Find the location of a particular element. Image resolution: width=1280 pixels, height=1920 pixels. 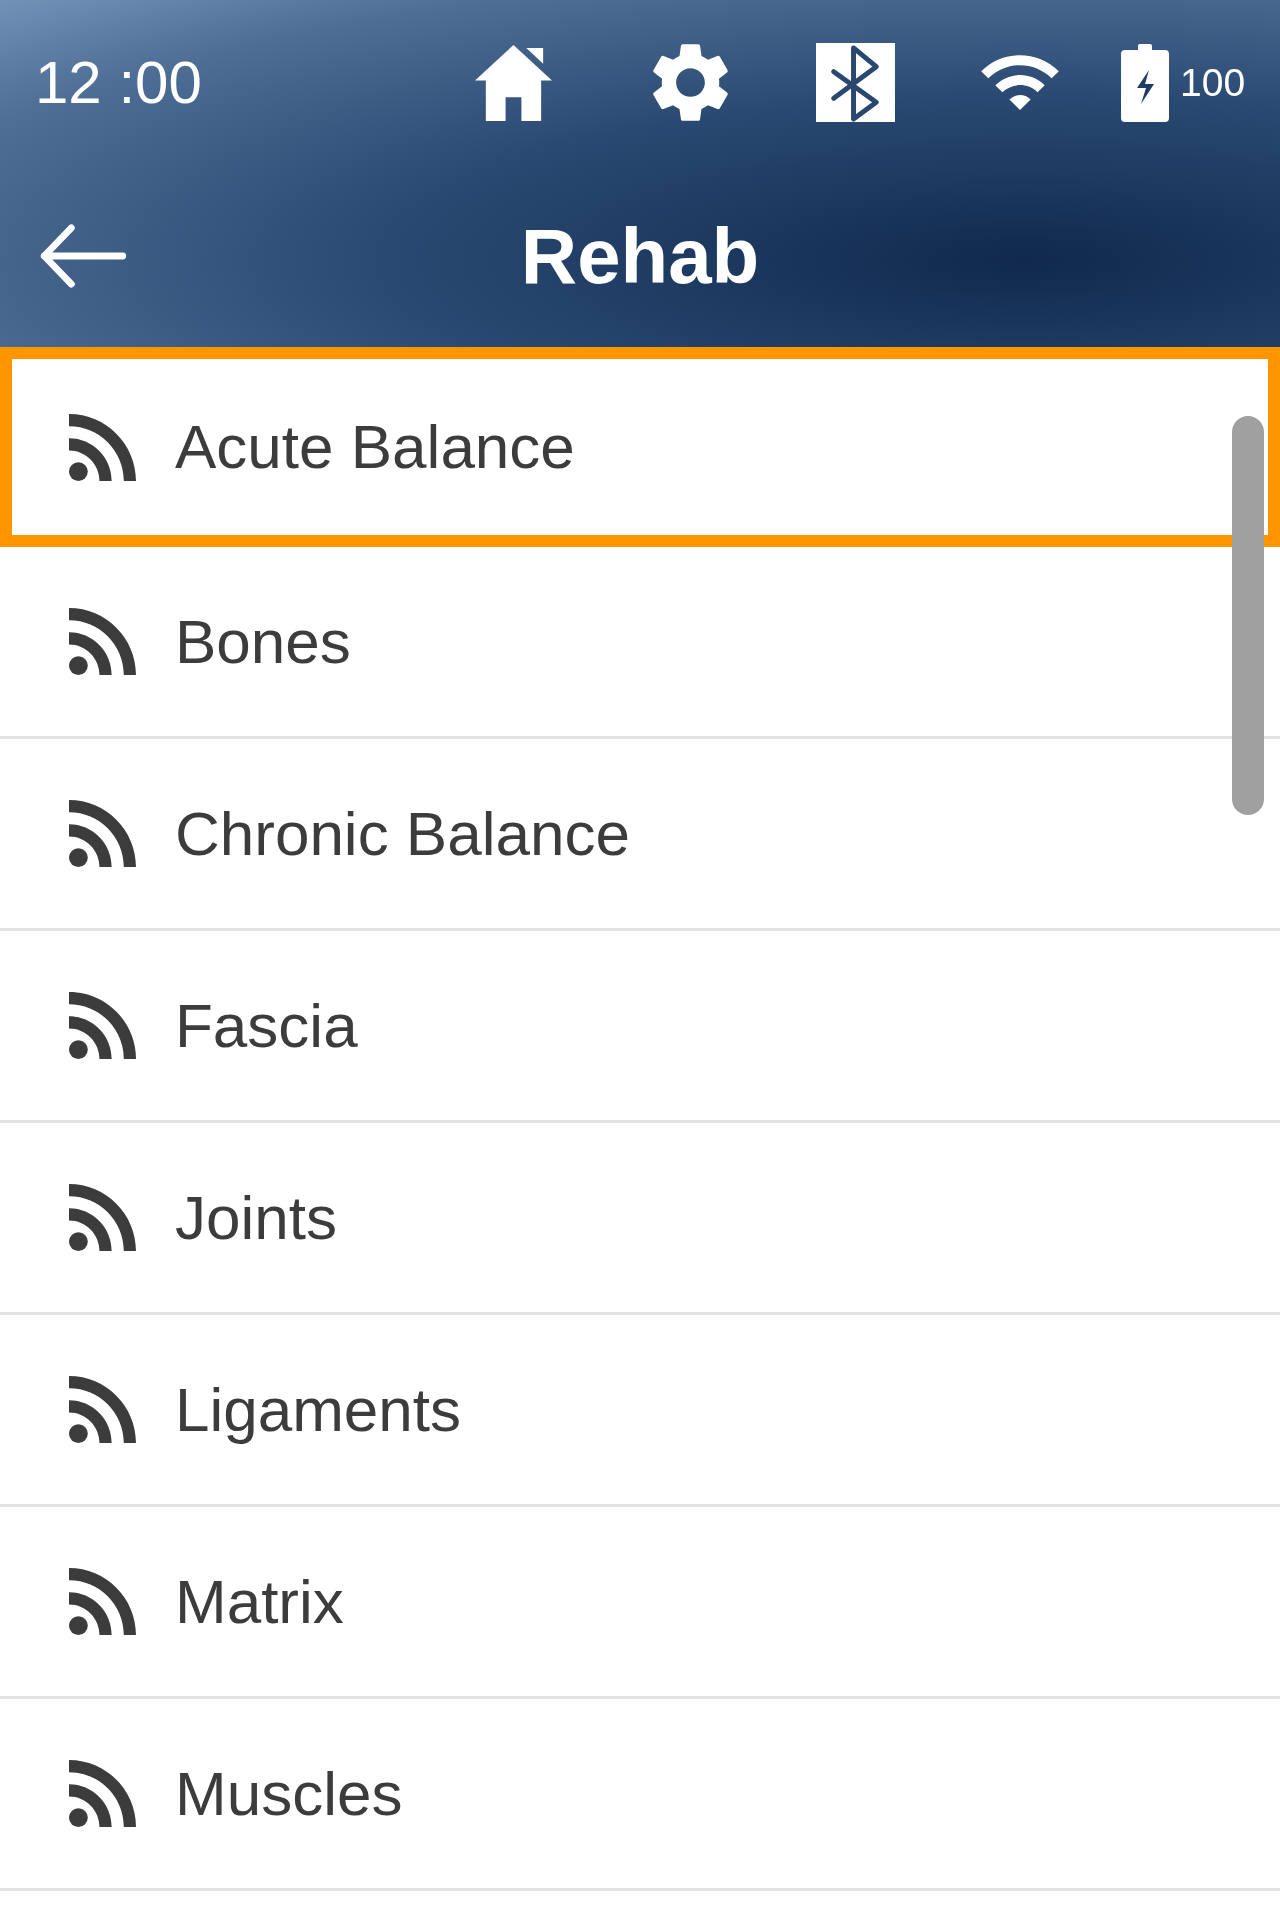

bluetooth-icon is located at coordinates (855, 82).